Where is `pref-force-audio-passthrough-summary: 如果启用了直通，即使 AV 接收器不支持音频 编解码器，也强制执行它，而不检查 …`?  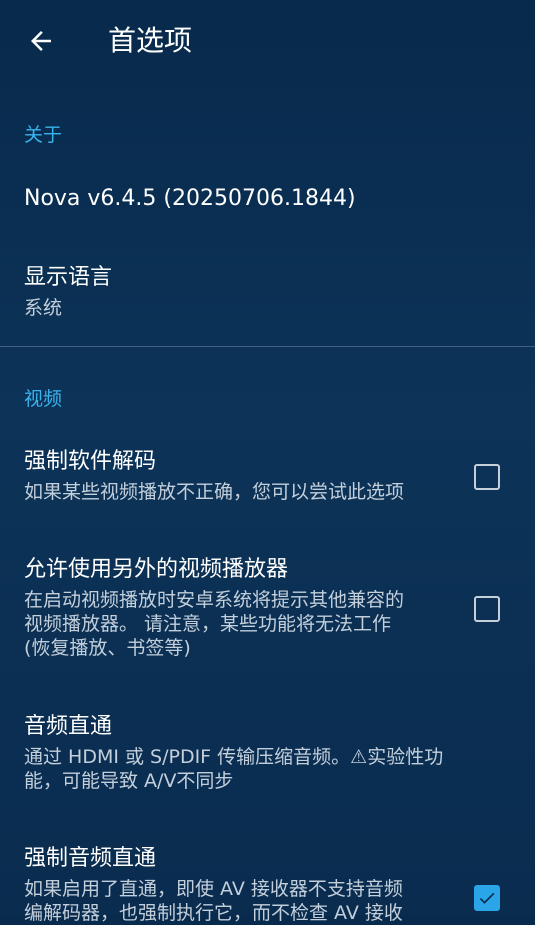 pref-force-audio-passthrough-summary: 如果启用了直通，即使 AV 接收器不支持音频 编解码器，也强制执行它，而不检查 … is located at coordinates (244, 901).